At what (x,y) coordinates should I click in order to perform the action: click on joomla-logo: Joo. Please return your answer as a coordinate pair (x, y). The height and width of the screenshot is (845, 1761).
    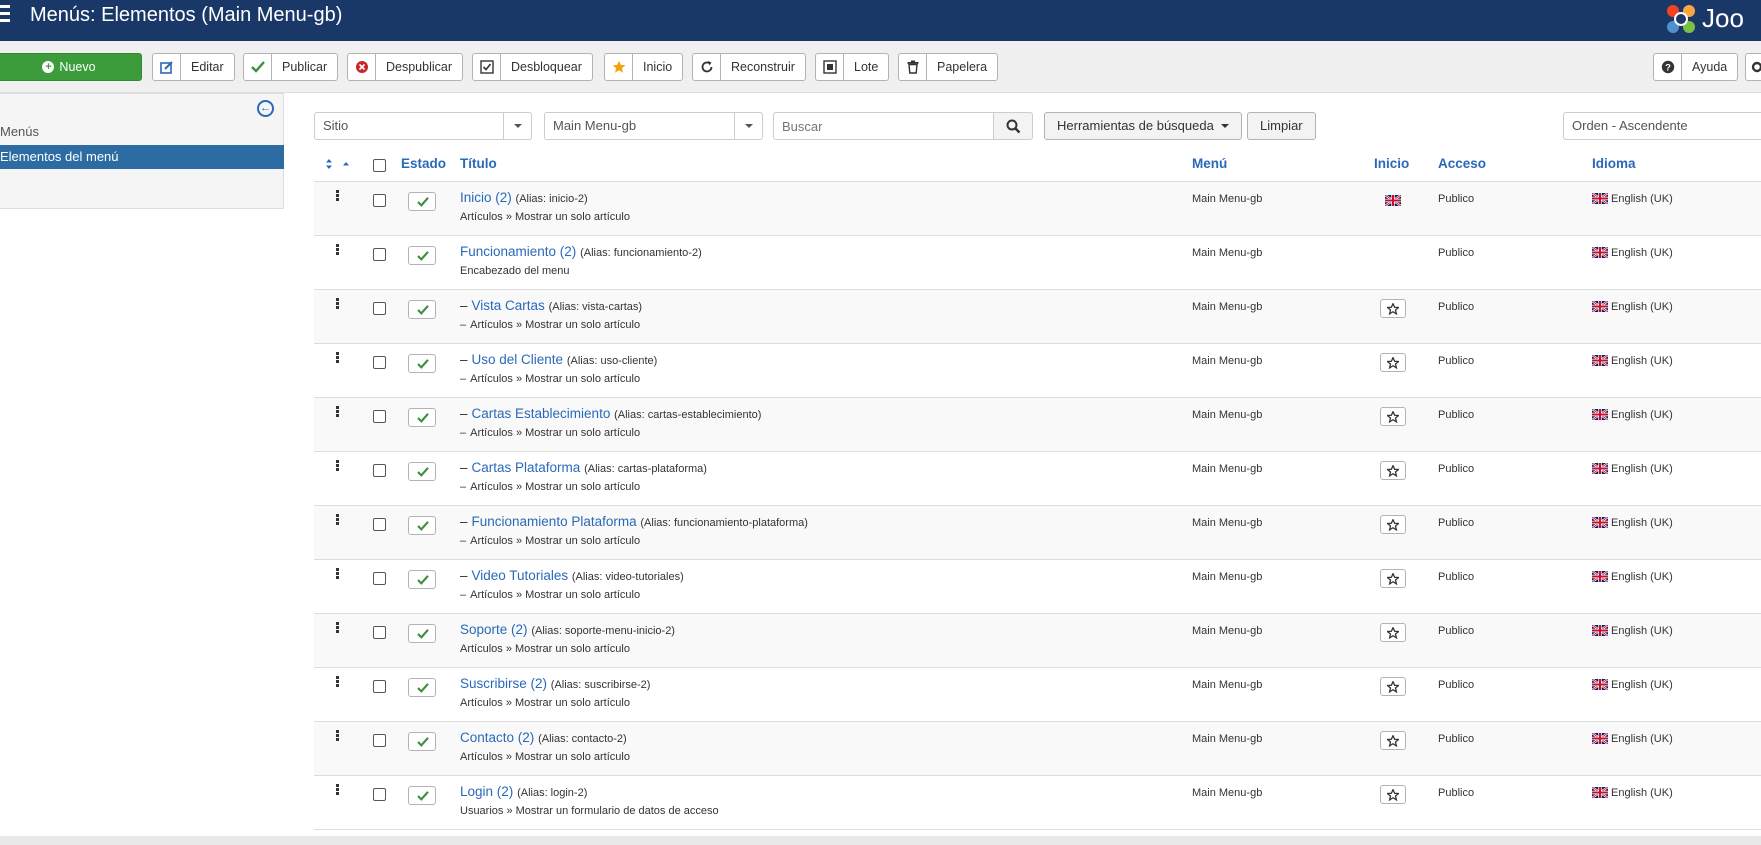
    Looking at the image, I should click on (1703, 18).